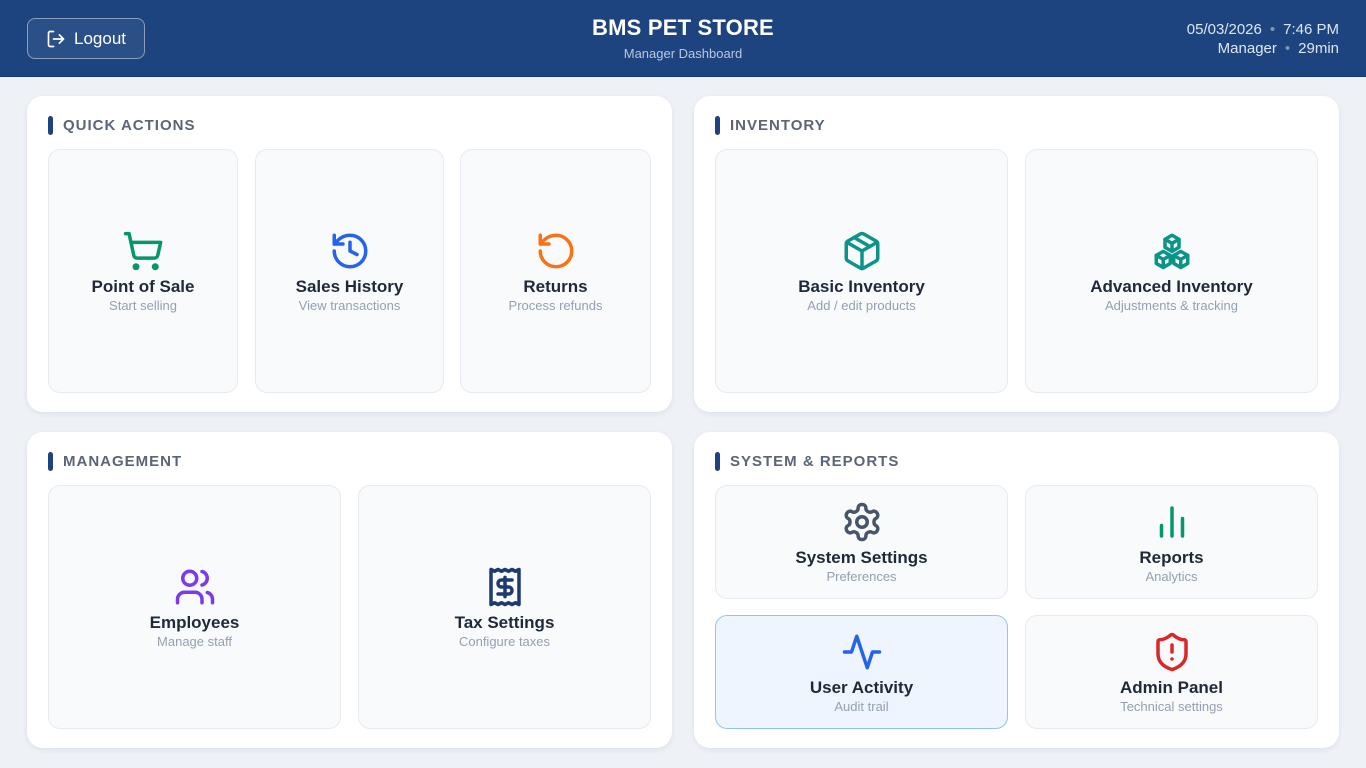 The width and height of the screenshot is (1366, 768). Describe the element at coordinates (683, 53) in the screenshot. I see `dashboard-subtitle: Manager Dashboard` at that location.